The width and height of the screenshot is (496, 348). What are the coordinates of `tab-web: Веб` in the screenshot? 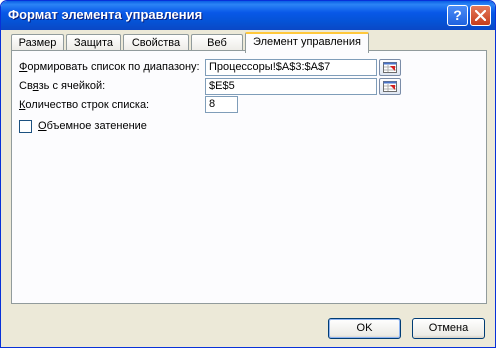 It's located at (217, 42).